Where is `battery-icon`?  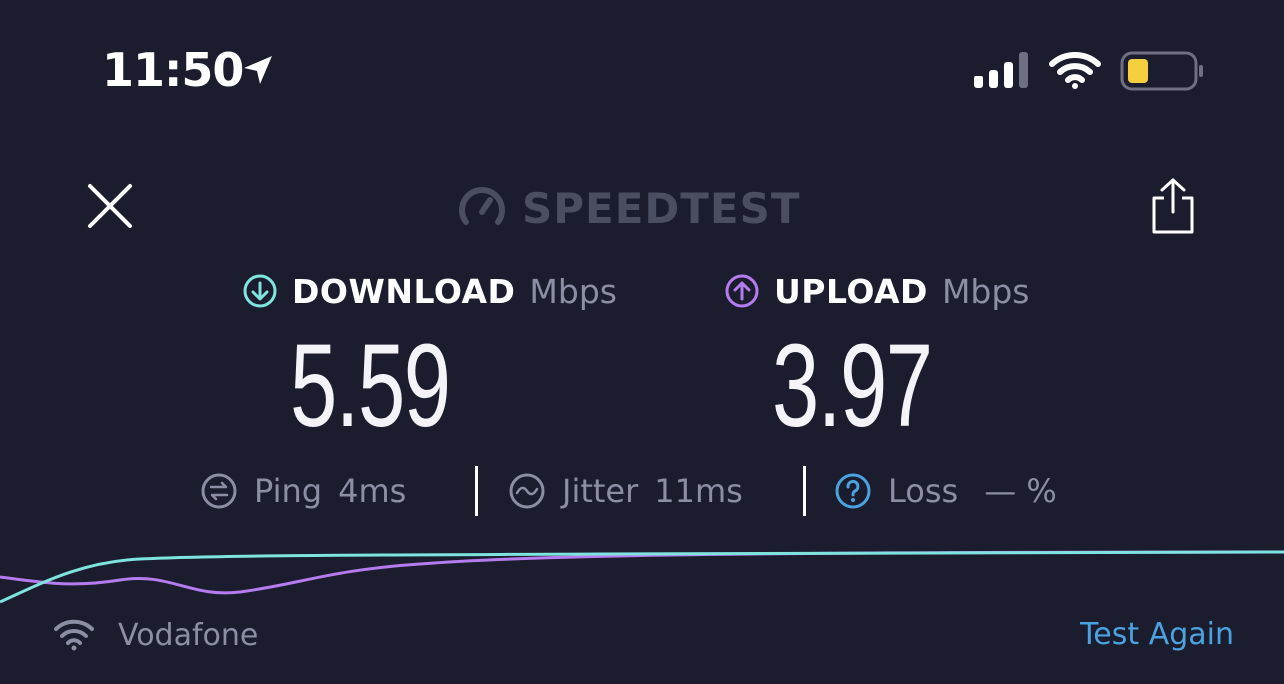 battery-icon is located at coordinates (1161, 71).